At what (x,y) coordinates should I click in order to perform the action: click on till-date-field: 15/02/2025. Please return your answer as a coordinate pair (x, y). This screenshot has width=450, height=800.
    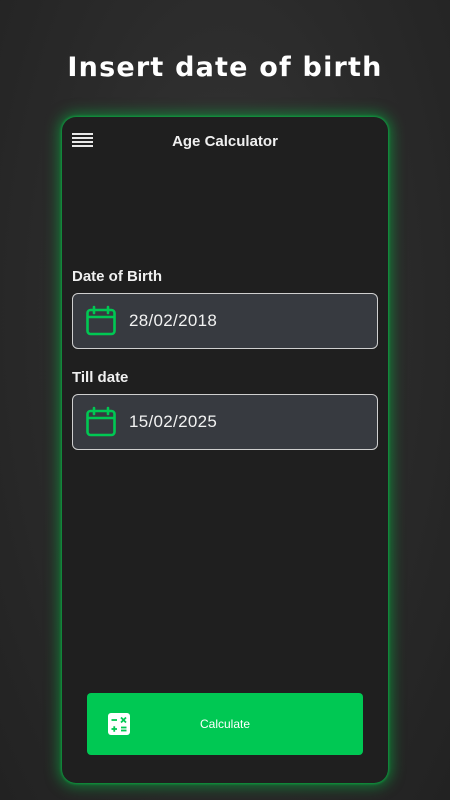
    Looking at the image, I should click on (225, 422).